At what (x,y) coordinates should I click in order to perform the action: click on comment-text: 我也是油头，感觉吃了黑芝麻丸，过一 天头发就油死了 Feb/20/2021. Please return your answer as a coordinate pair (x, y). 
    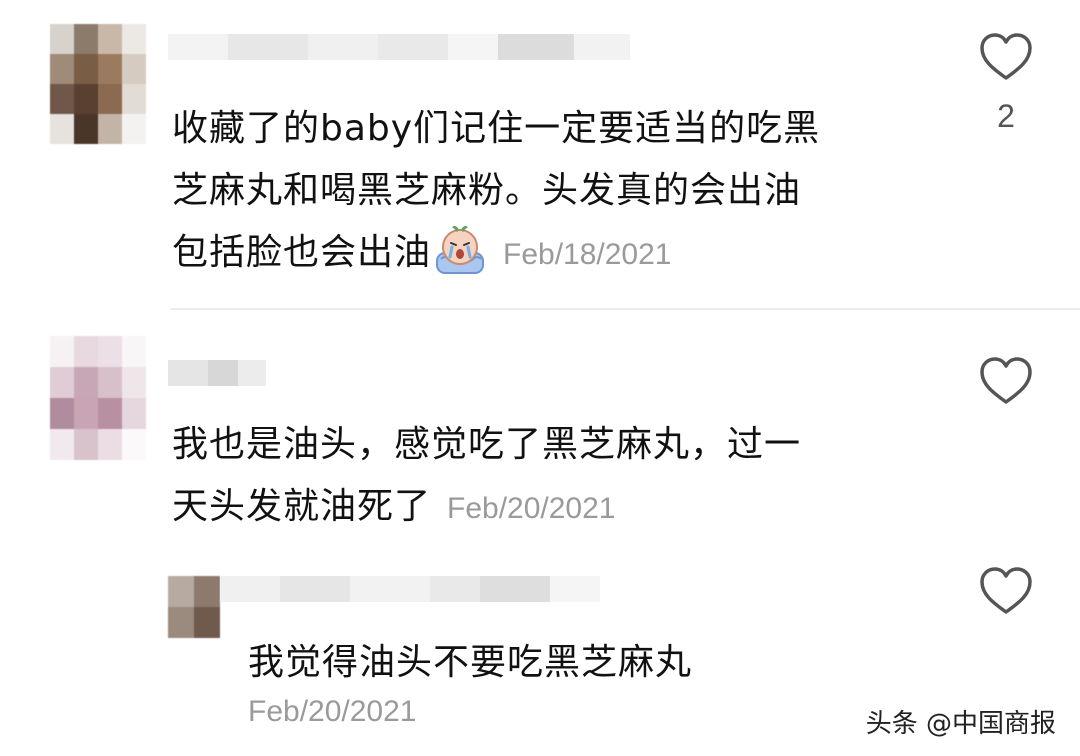
    Looking at the image, I should click on (542, 477).